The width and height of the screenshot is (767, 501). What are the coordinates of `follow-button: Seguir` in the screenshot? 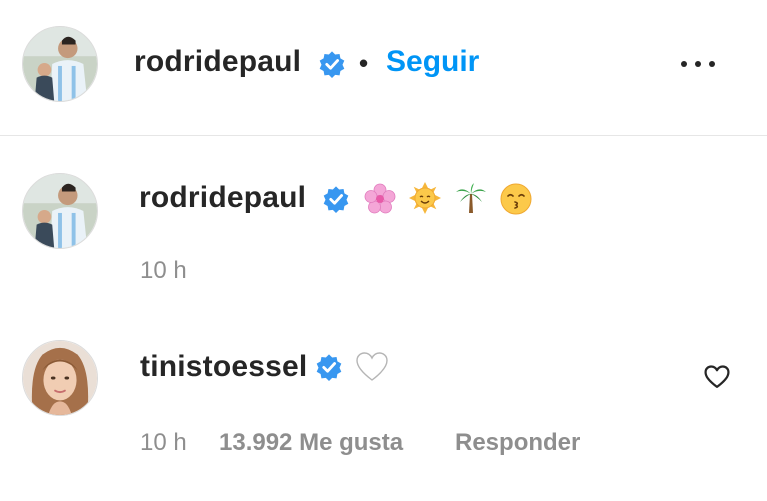 It's located at (432, 62).